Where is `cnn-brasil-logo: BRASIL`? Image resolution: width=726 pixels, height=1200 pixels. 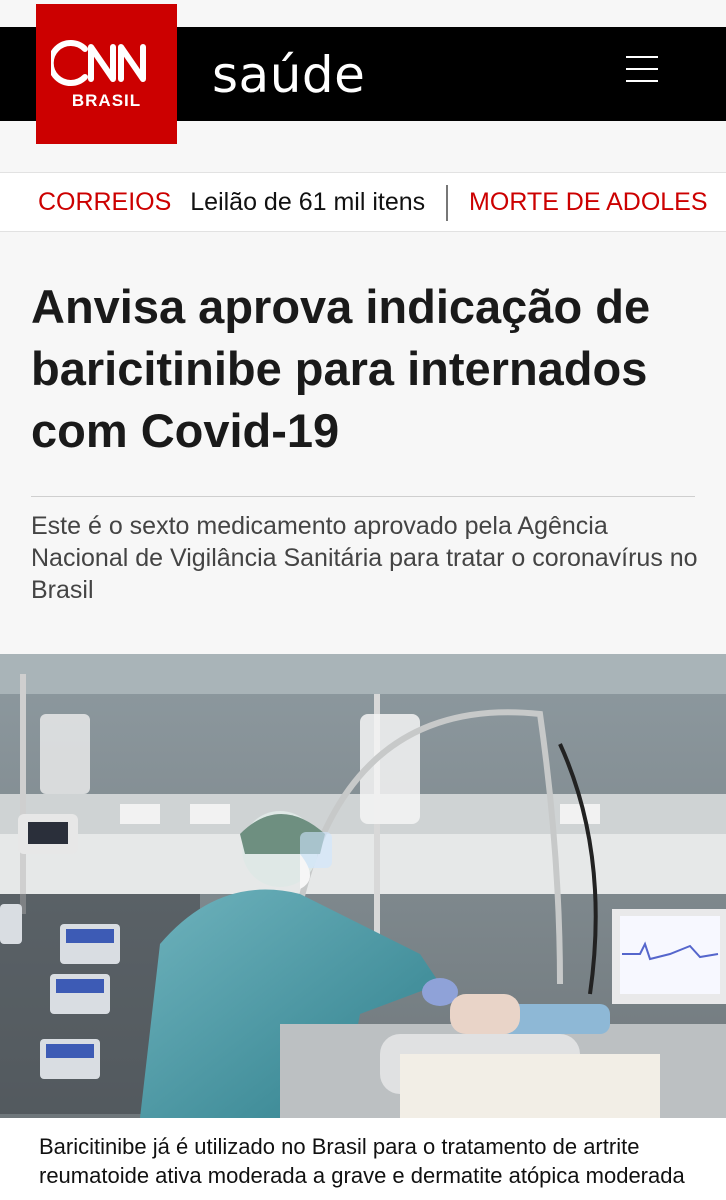 cnn-brasil-logo: BRASIL is located at coordinates (106, 74).